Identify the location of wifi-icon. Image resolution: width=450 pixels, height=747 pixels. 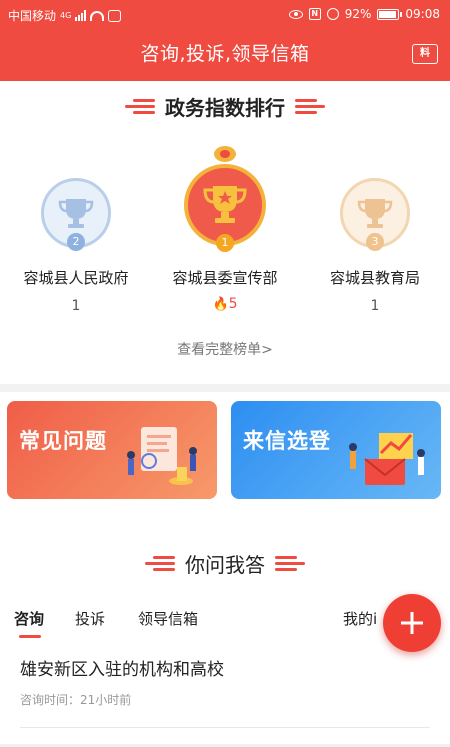
(97, 15).